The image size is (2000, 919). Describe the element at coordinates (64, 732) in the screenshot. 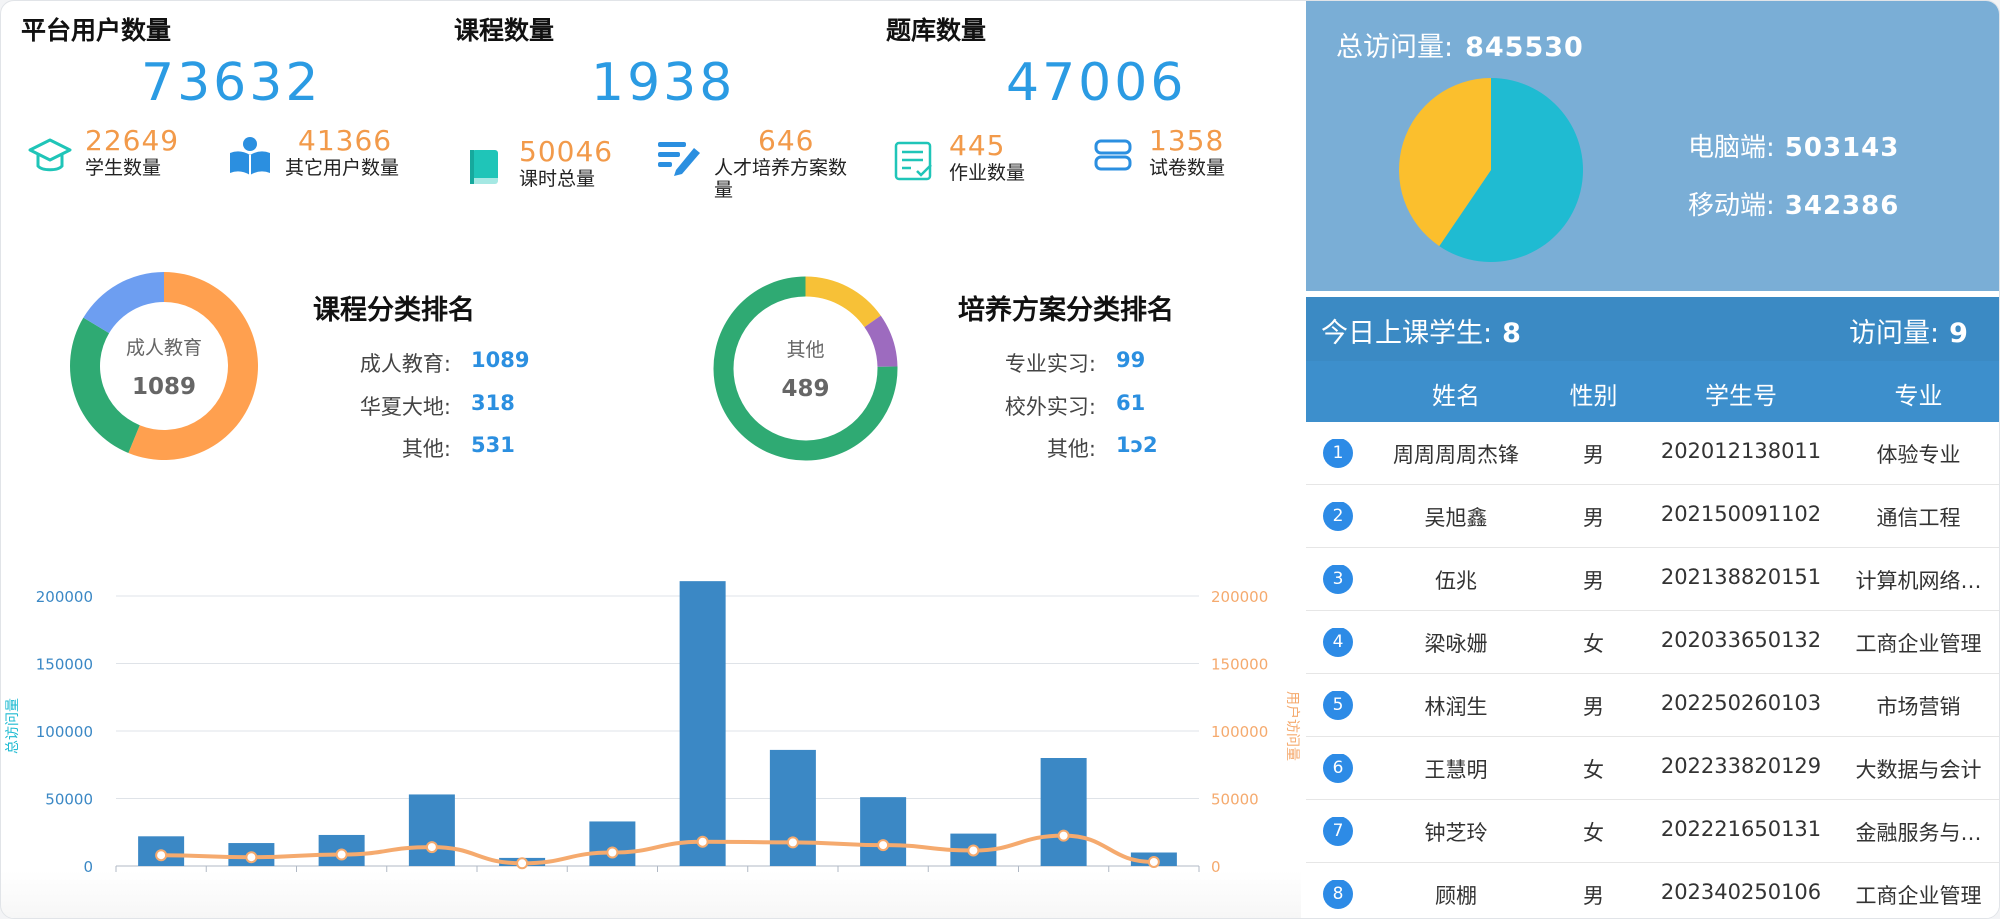

I see `y-tick-left: 100000` at that location.